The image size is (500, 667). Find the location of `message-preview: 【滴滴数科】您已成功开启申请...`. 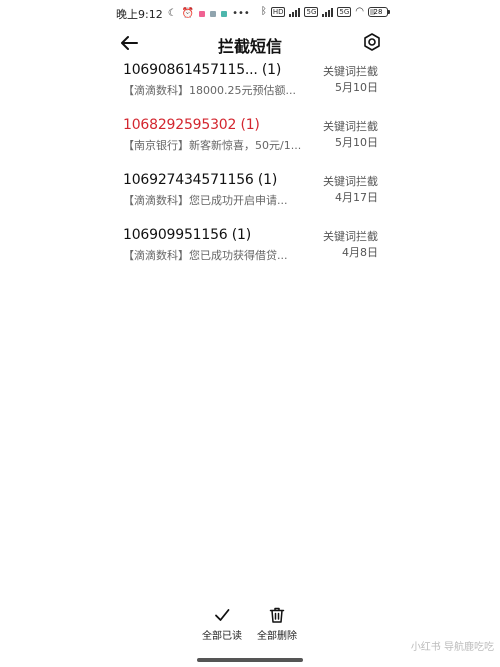

message-preview: 【滴滴数科】您已成功开启申请... is located at coordinates (205, 200).